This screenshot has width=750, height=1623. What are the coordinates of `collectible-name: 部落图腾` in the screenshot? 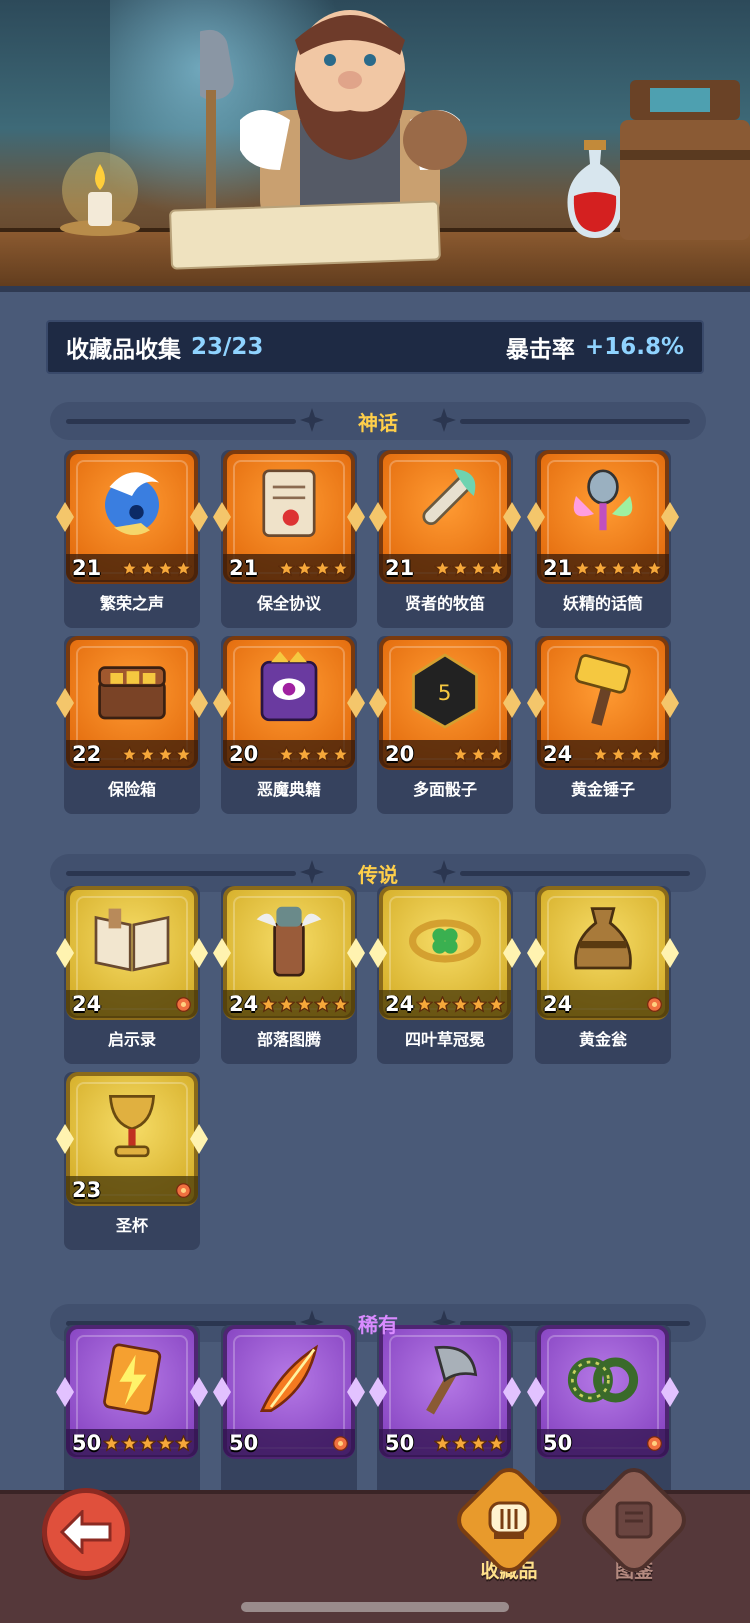 It's located at (288, 1039).